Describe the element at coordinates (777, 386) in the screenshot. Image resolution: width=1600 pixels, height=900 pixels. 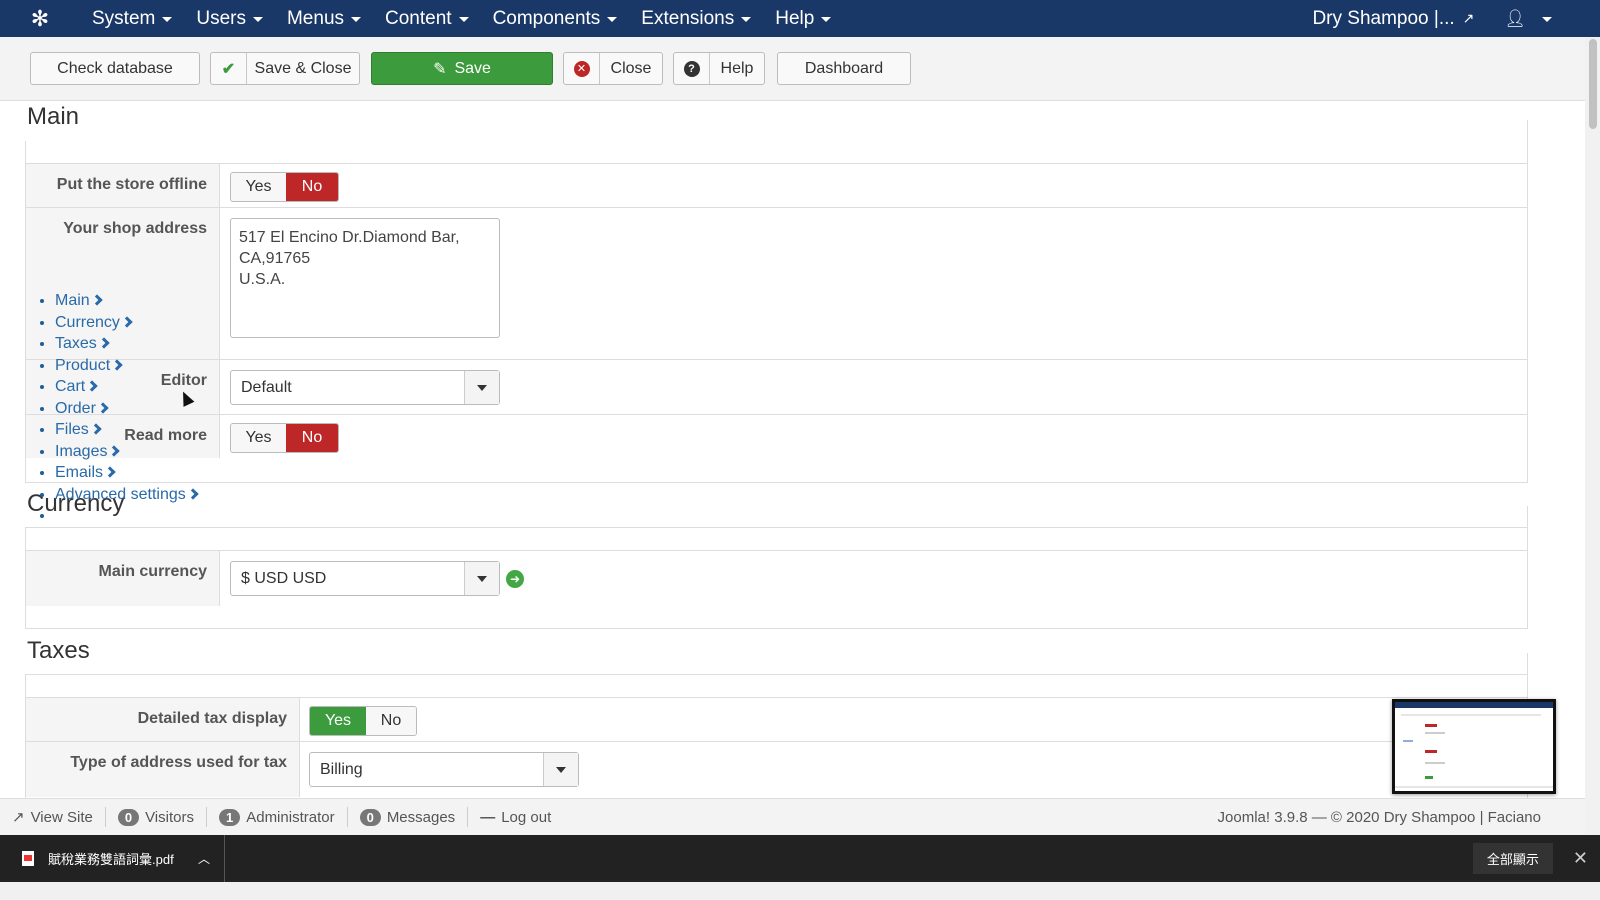
I see `row-editor: Editor Default` at that location.